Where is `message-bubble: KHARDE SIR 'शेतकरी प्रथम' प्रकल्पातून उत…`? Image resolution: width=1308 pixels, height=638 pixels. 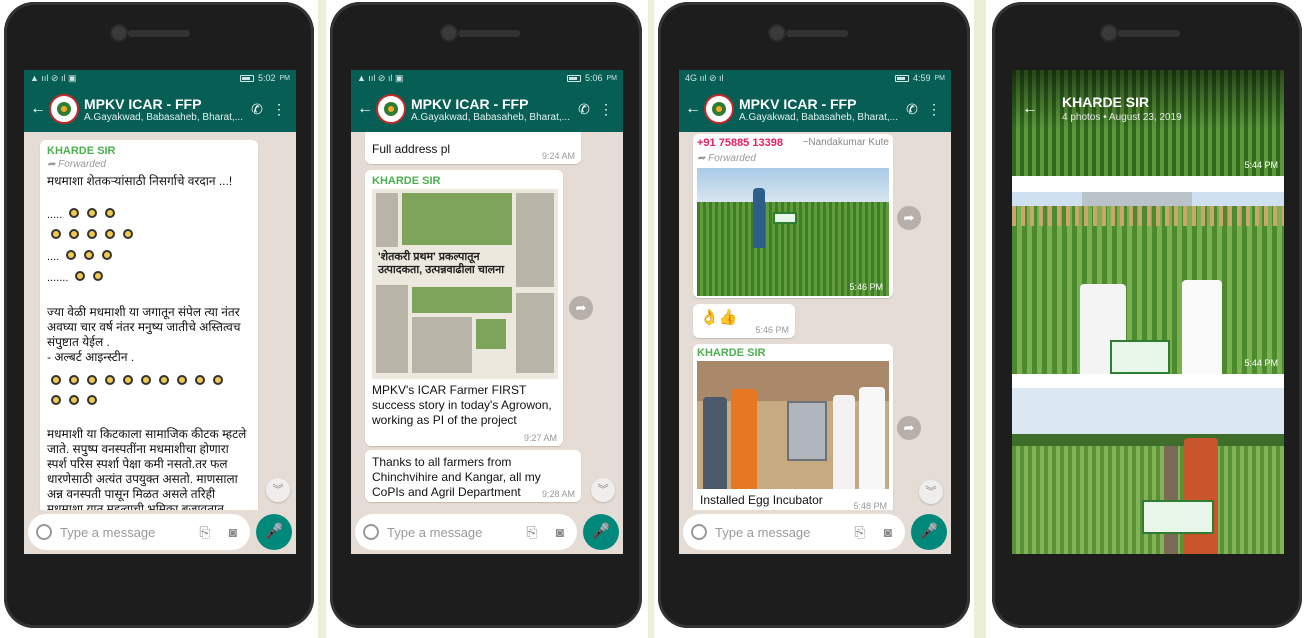 message-bubble: KHARDE SIR 'शेतकरी प्रथम' प्रकल्पातून उत… is located at coordinates (464, 308).